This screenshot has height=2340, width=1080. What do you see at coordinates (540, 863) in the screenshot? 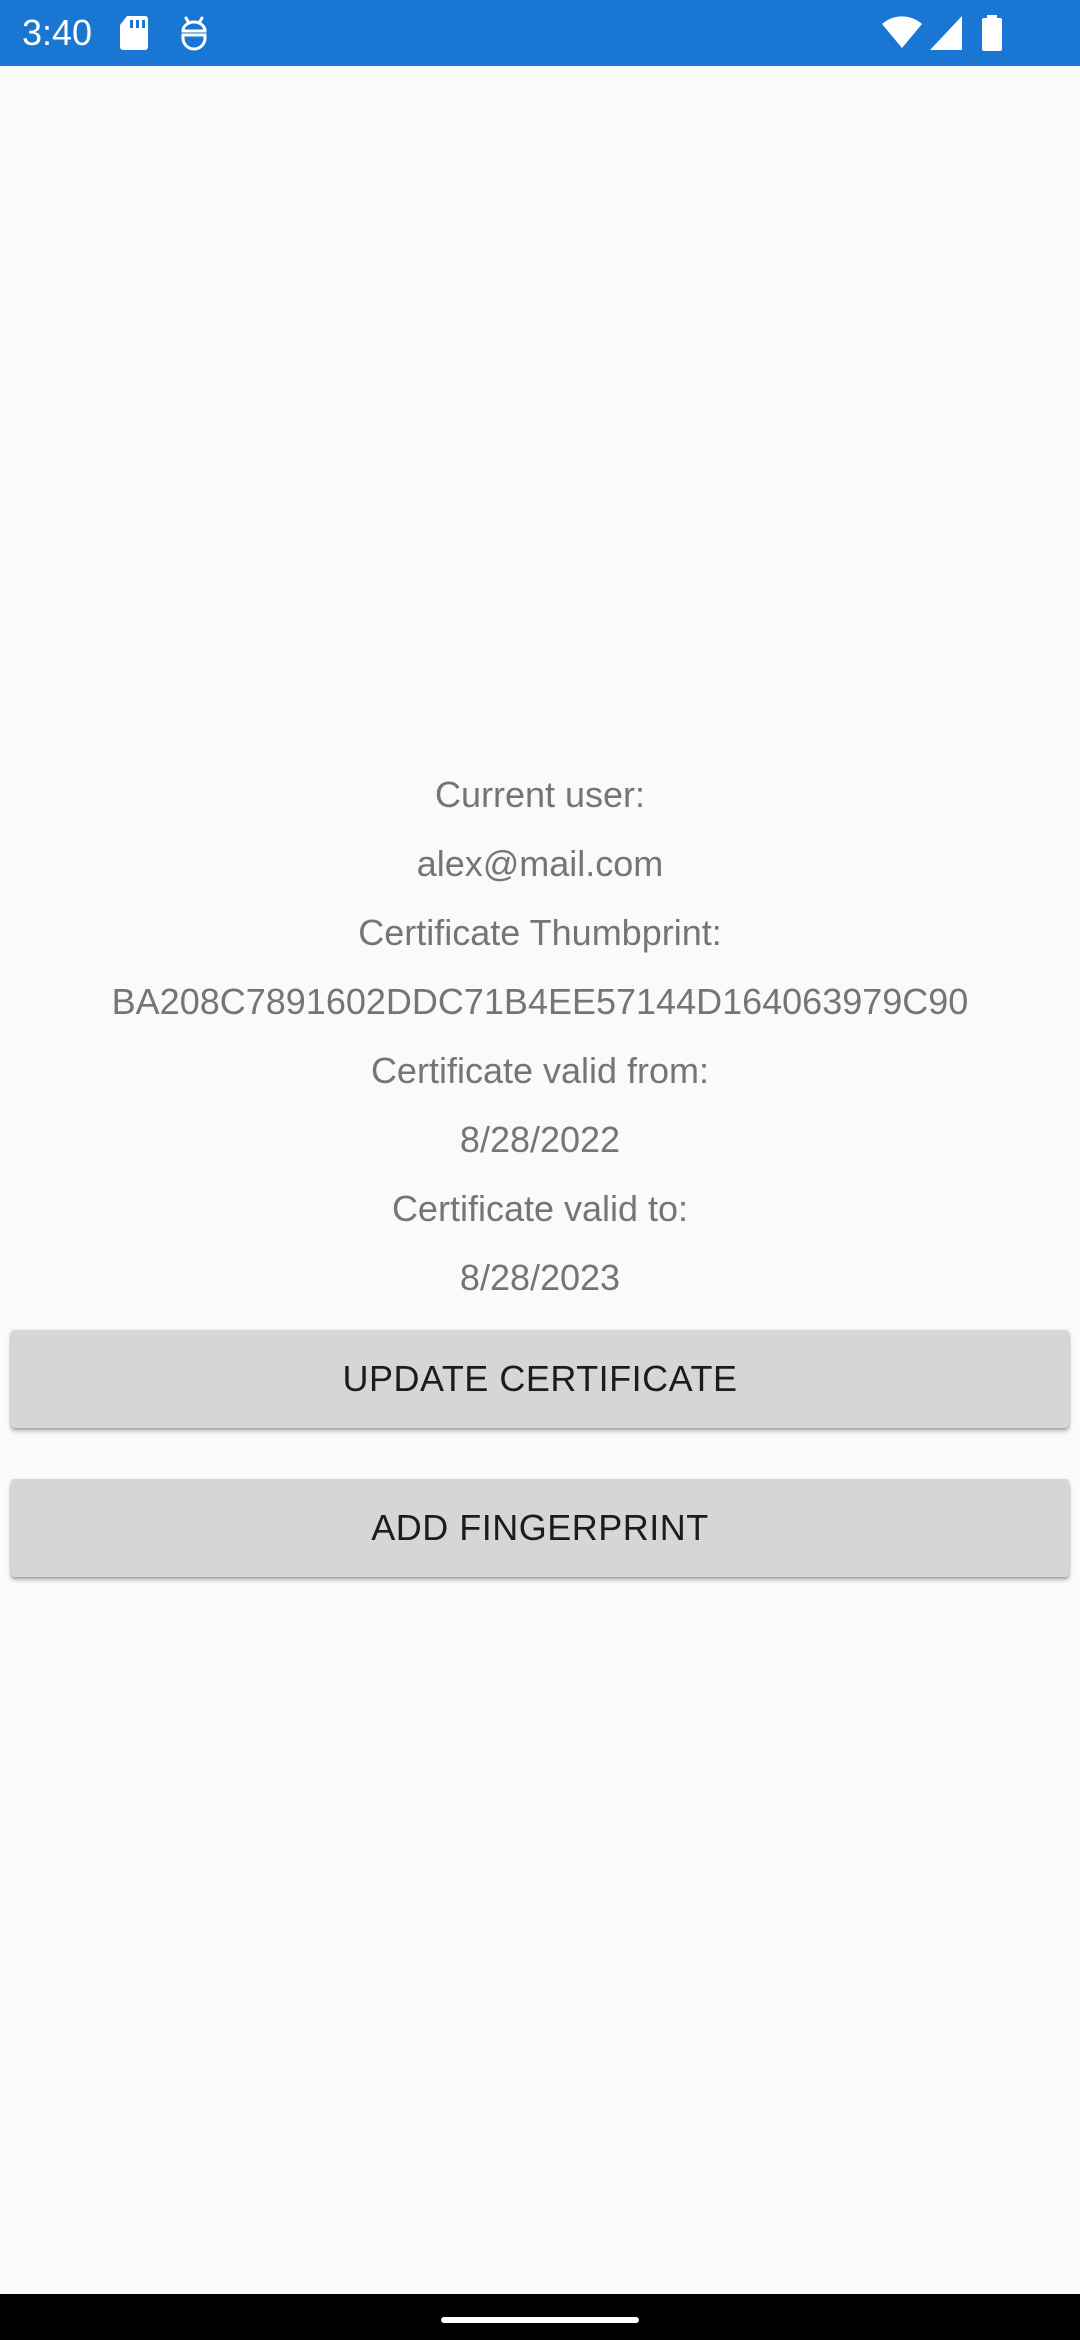
I see `current-user-value: alex@mail.com` at bounding box center [540, 863].